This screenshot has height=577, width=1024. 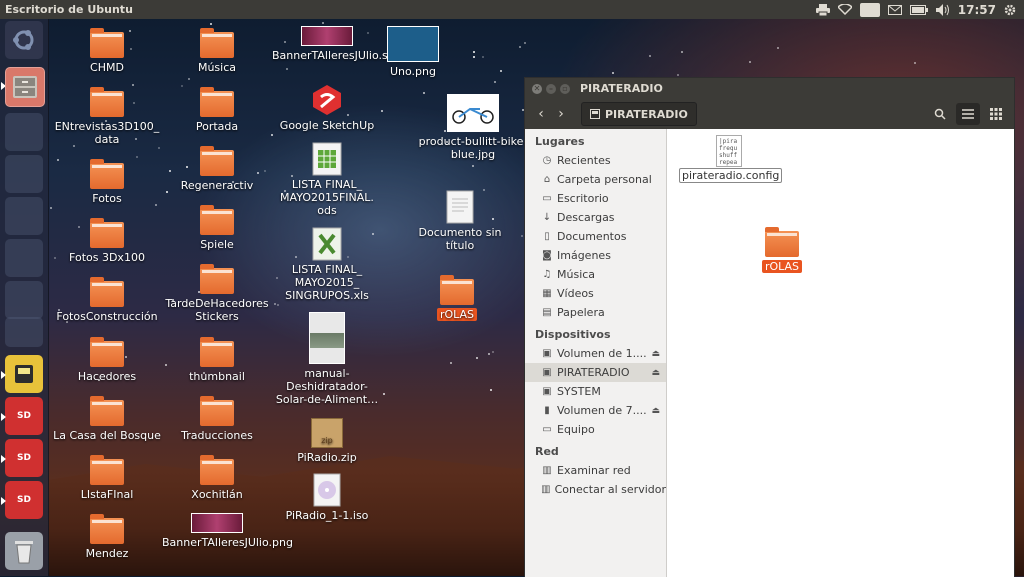 What do you see at coordinates (547, 293) in the screenshot?
I see `video-icon: ▦` at bounding box center [547, 293].